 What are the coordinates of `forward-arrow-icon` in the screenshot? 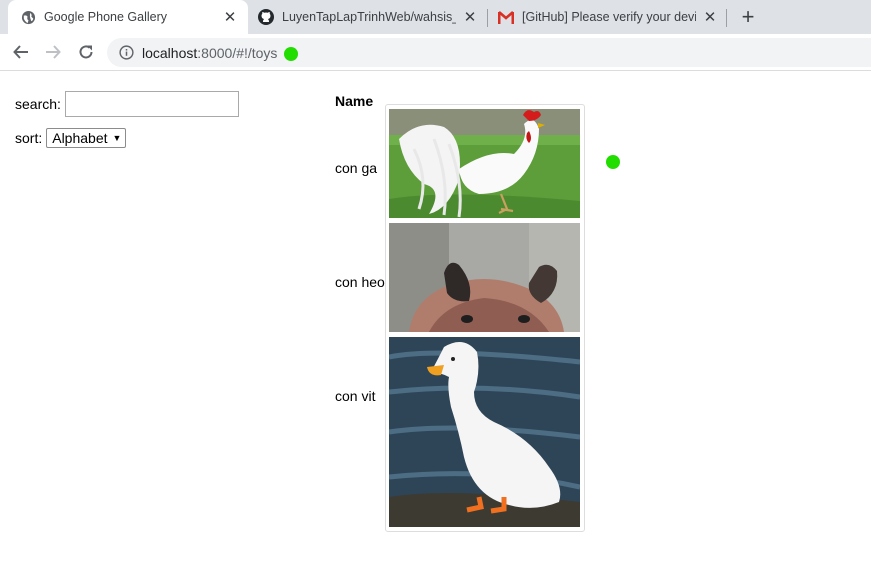 It's located at (53, 52).